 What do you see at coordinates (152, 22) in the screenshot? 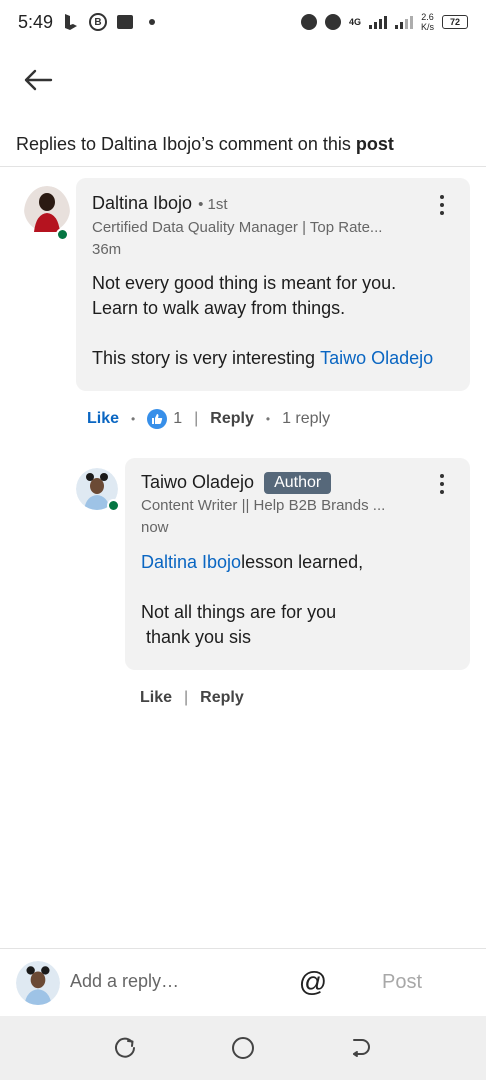
I see `notification-dot-icon` at bounding box center [152, 22].